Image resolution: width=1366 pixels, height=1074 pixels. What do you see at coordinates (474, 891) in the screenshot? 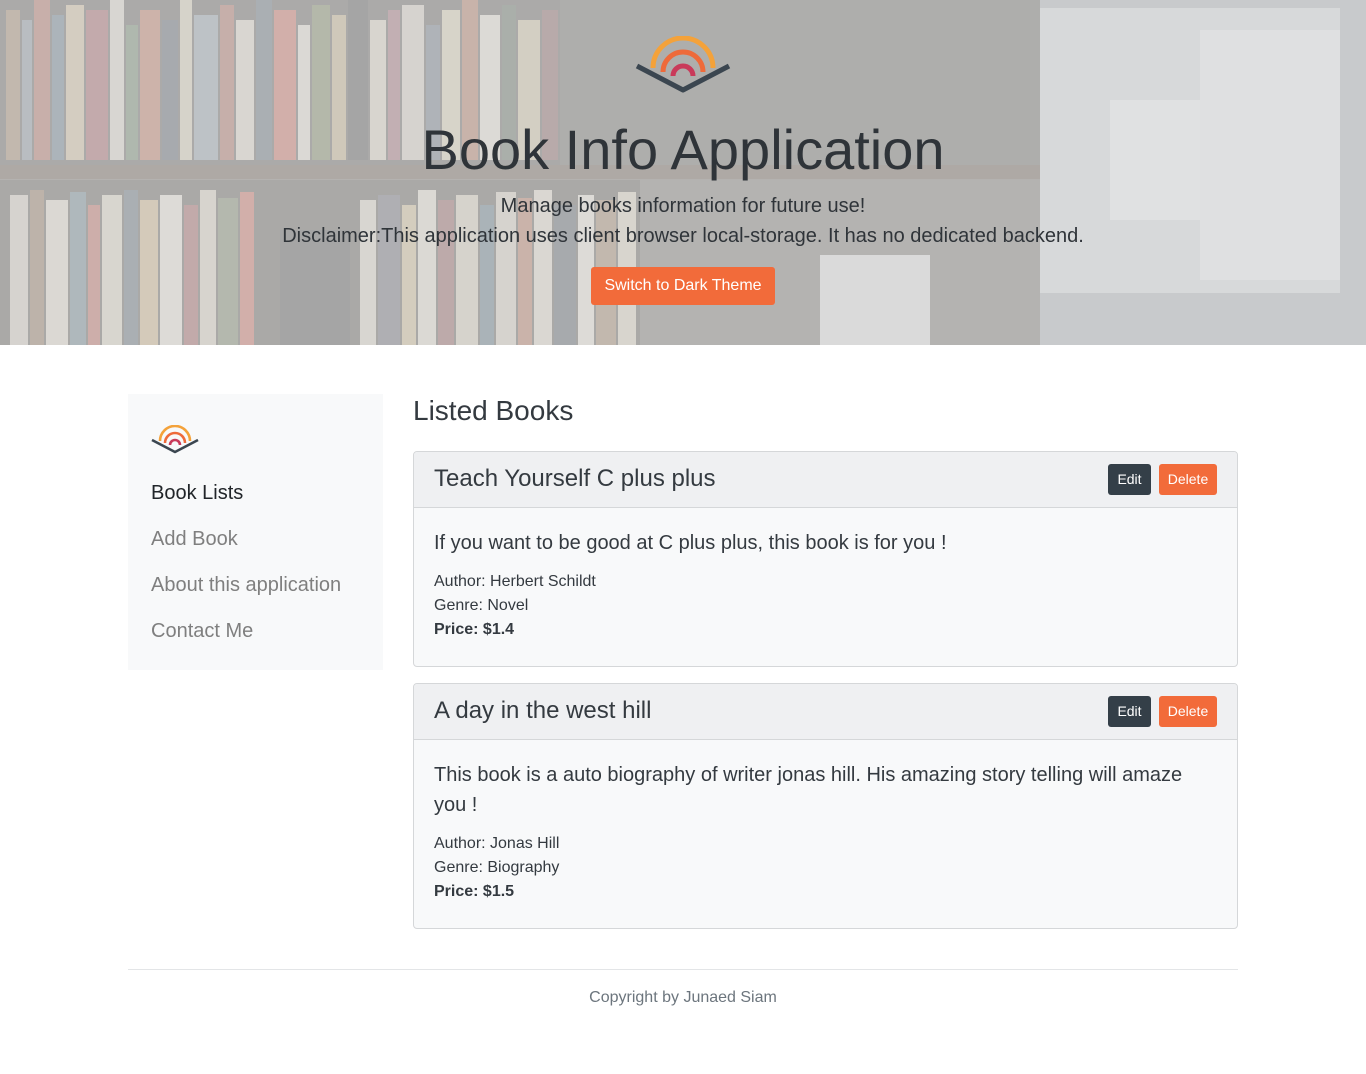
I see `book-price: Price: $1.5` at bounding box center [474, 891].